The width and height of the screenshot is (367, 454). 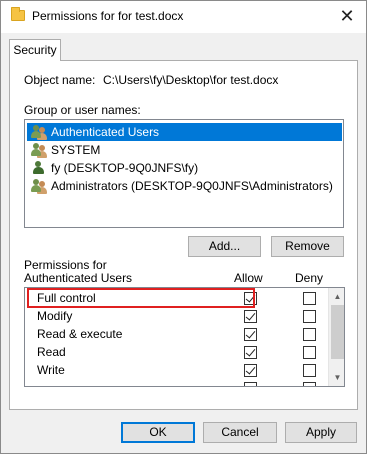 I want to click on user-icon, so click(x=39, y=168).